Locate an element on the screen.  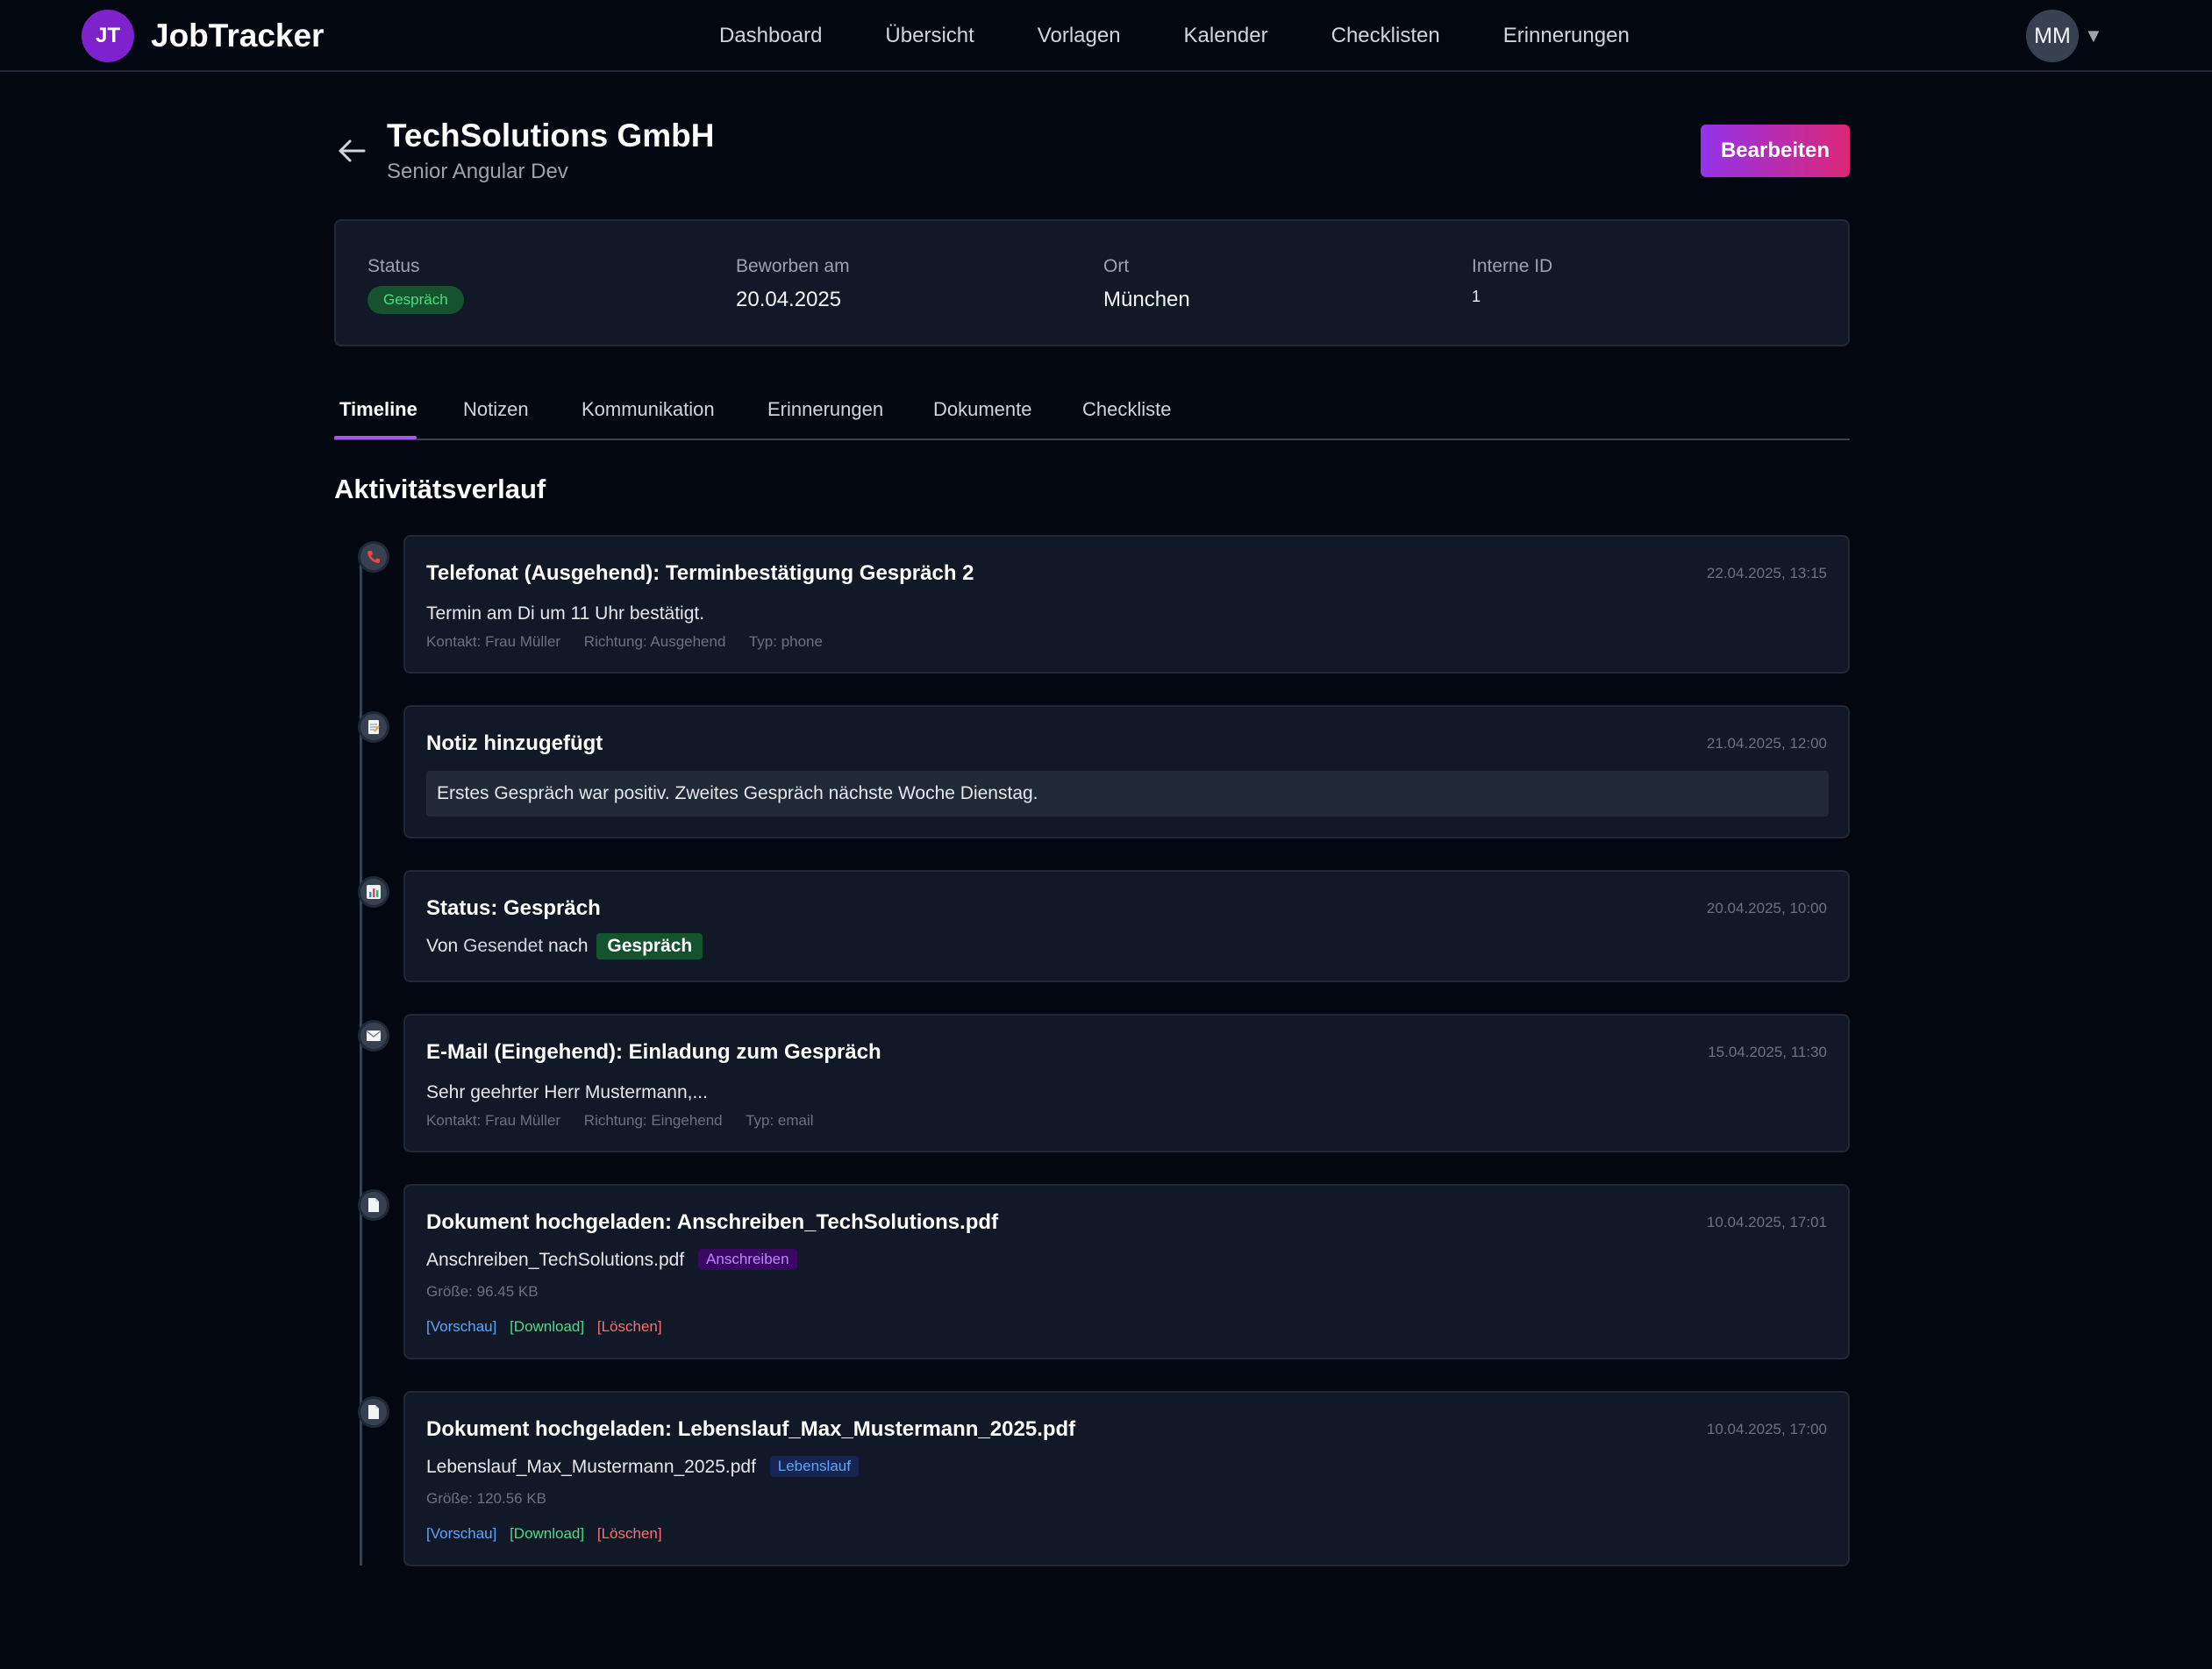
brand-logo: JT is located at coordinates (108, 36).